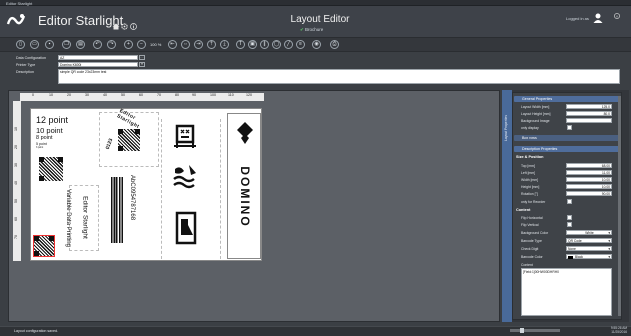 The height and width of the screenshot is (336, 631). What do you see at coordinates (98, 64) in the screenshot?
I see `printer-type-select: Domino K600i` at bounding box center [98, 64].